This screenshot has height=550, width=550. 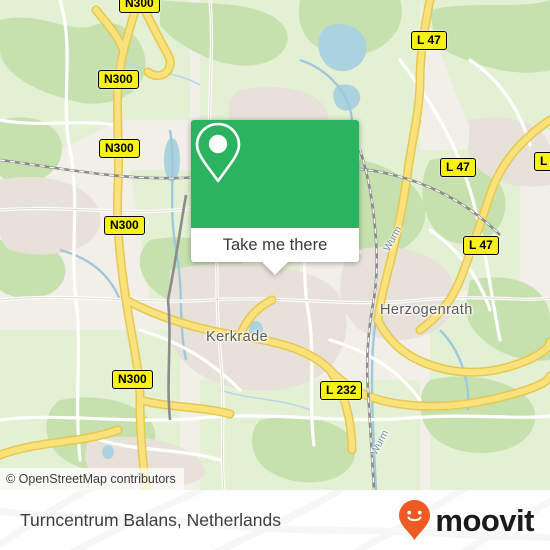 I want to click on take-me-there-button: Take me there, so click(x=275, y=245).